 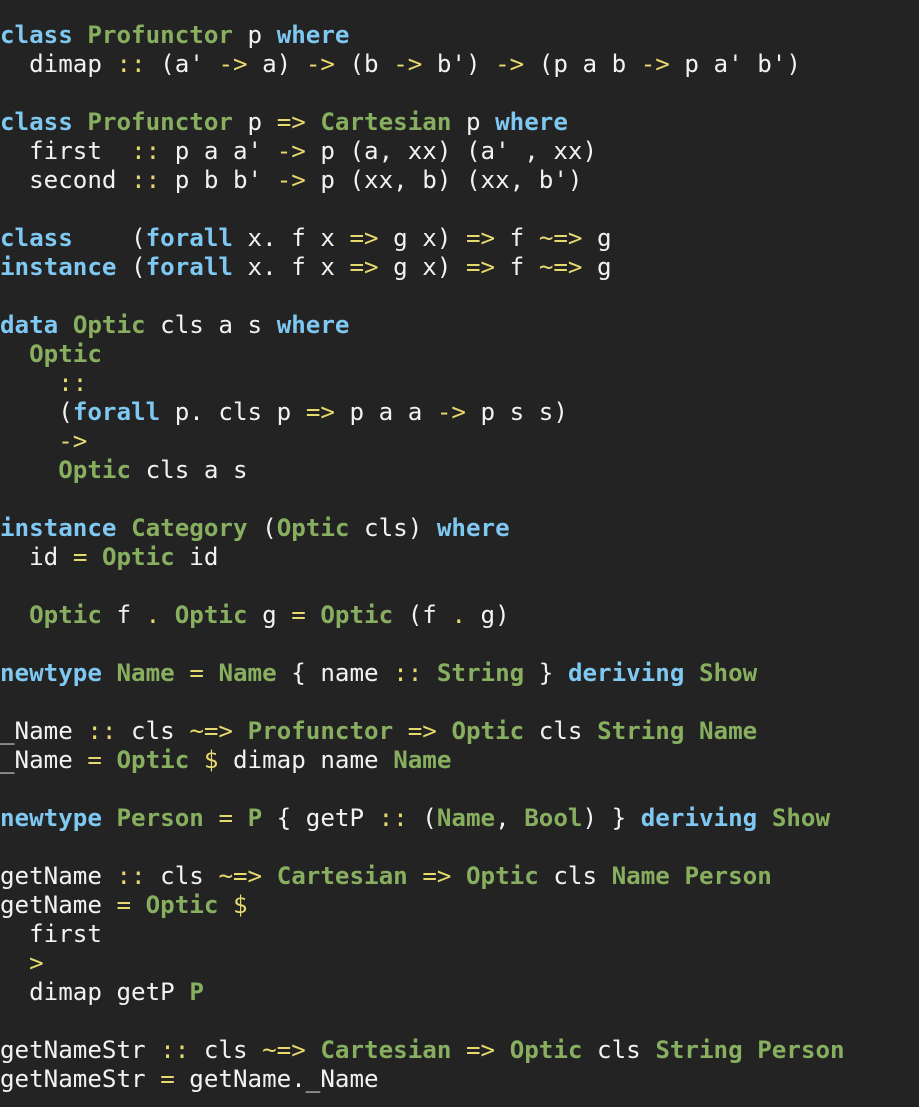 I want to click on code-token: g x), so click(x=422, y=267).